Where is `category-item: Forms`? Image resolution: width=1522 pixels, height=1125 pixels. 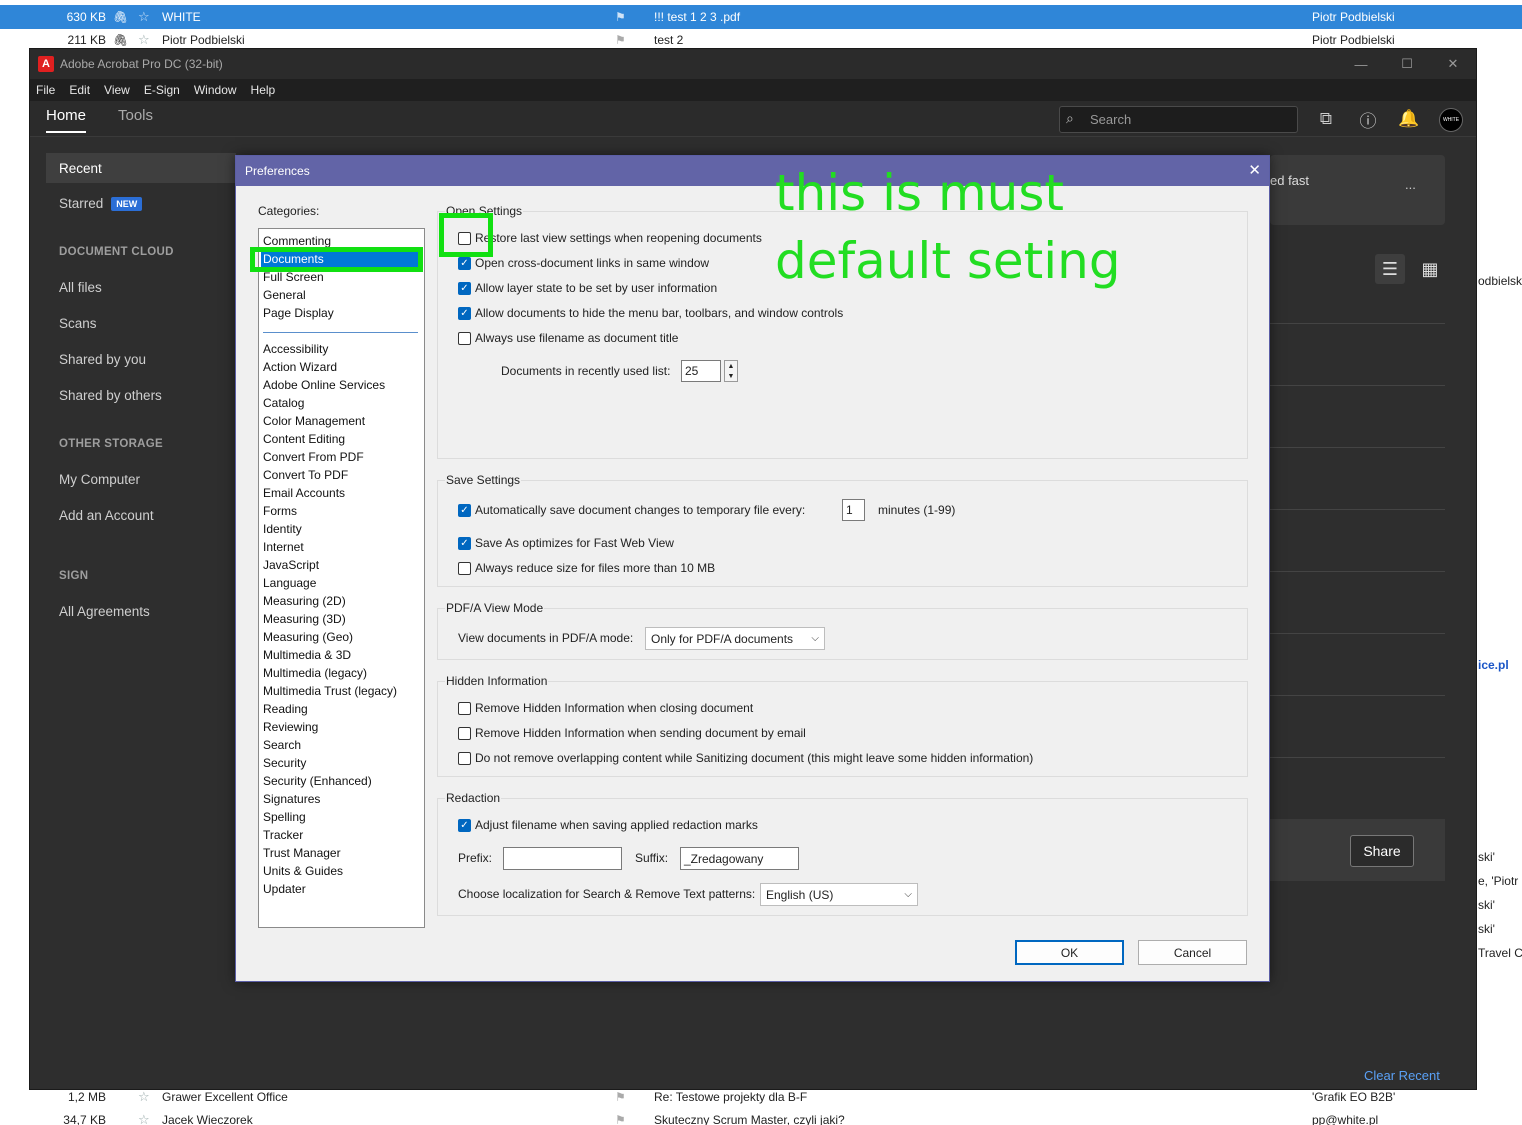
category-item: Forms is located at coordinates (280, 511).